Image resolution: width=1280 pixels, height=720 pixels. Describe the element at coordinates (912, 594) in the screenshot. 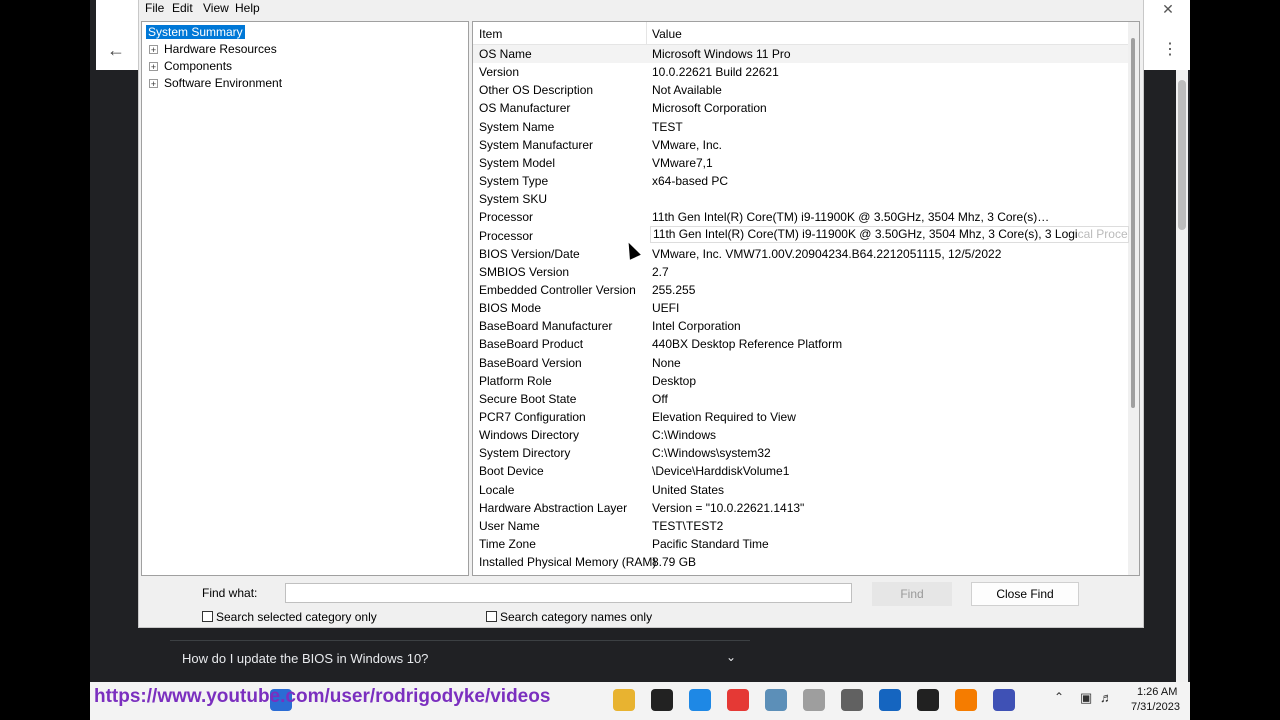

I see `find-button: Find` at that location.